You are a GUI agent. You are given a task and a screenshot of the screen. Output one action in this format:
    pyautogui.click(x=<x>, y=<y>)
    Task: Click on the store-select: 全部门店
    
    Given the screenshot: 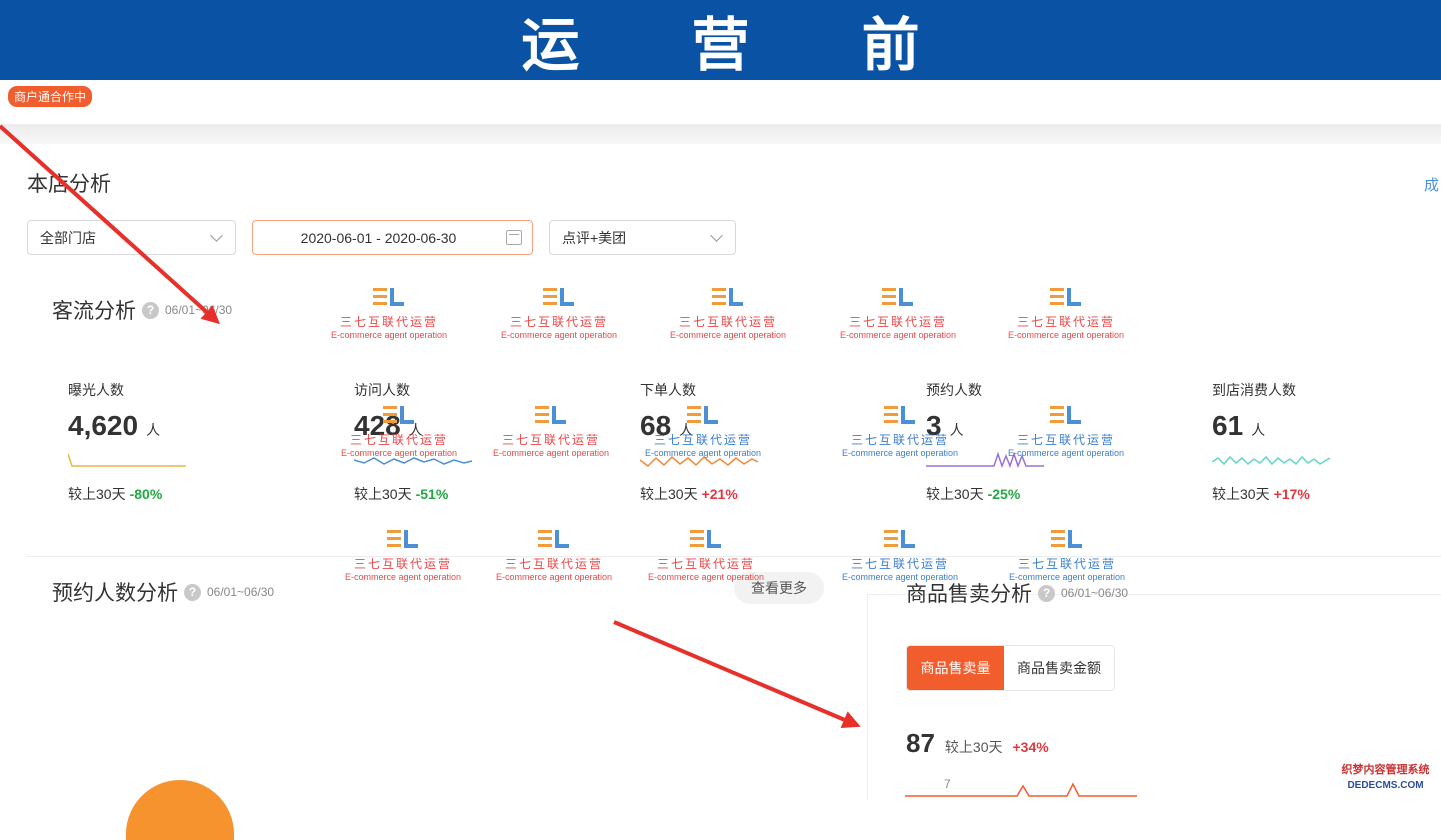 What is the action you would take?
    pyautogui.click(x=131, y=237)
    